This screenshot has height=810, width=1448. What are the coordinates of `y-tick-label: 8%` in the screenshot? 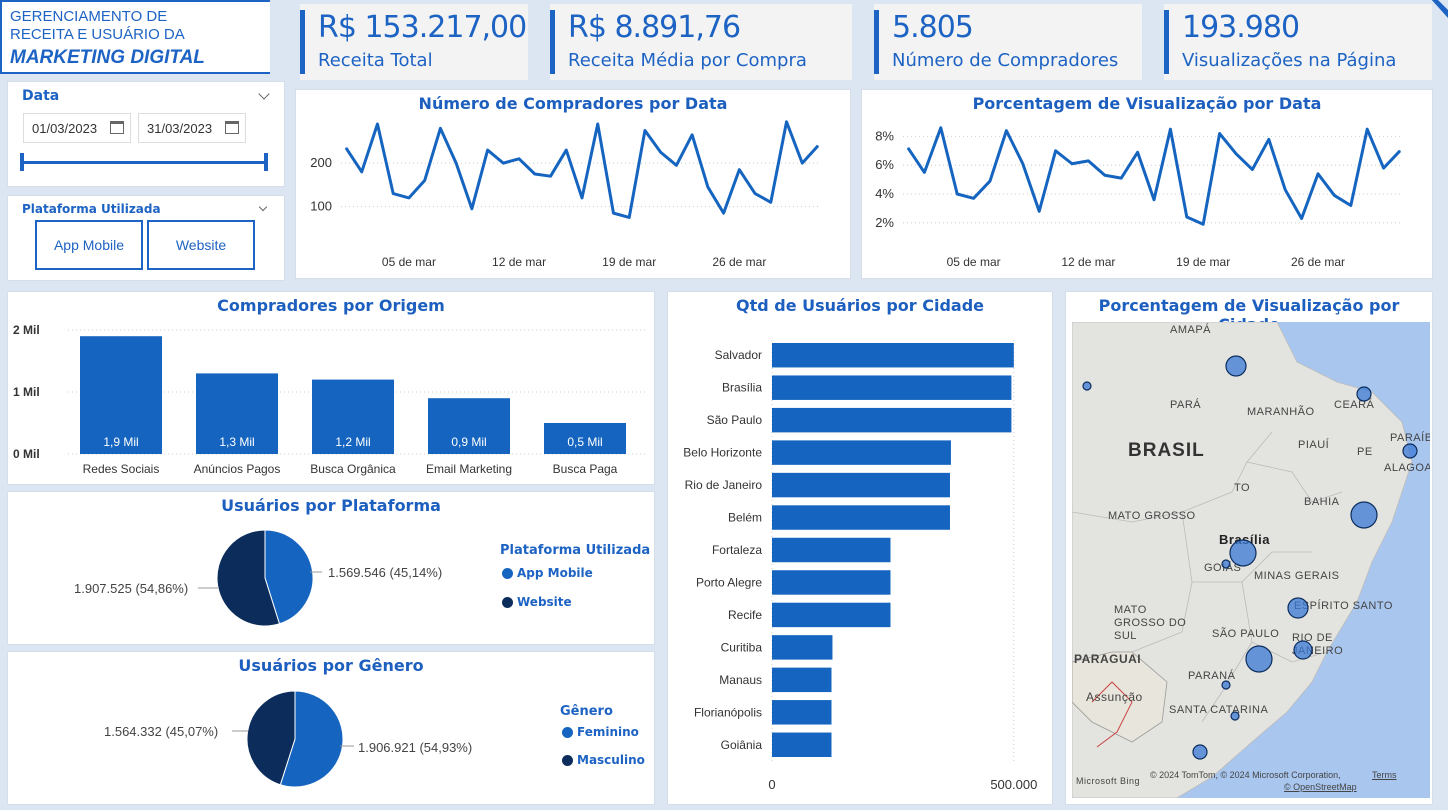 It's located at (884, 135).